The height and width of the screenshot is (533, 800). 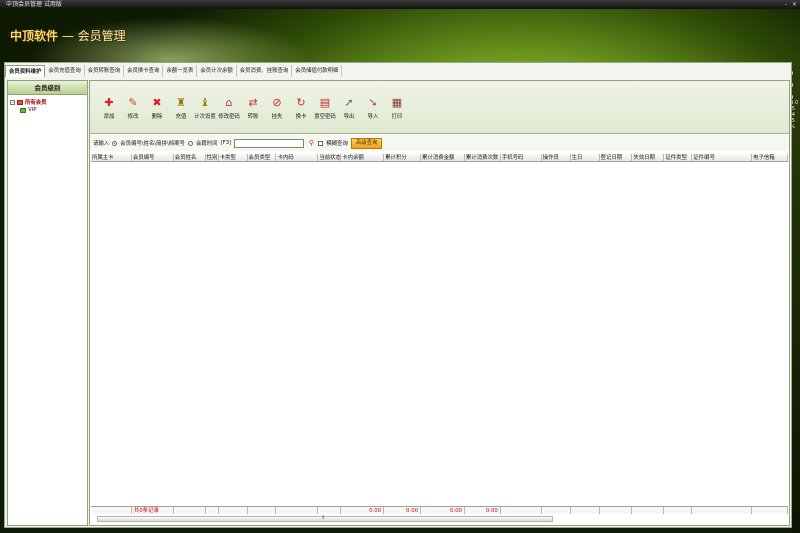 What do you see at coordinates (277, 114) in the screenshot?
I see `report-loss-button: ⊘ 挂失` at bounding box center [277, 114].